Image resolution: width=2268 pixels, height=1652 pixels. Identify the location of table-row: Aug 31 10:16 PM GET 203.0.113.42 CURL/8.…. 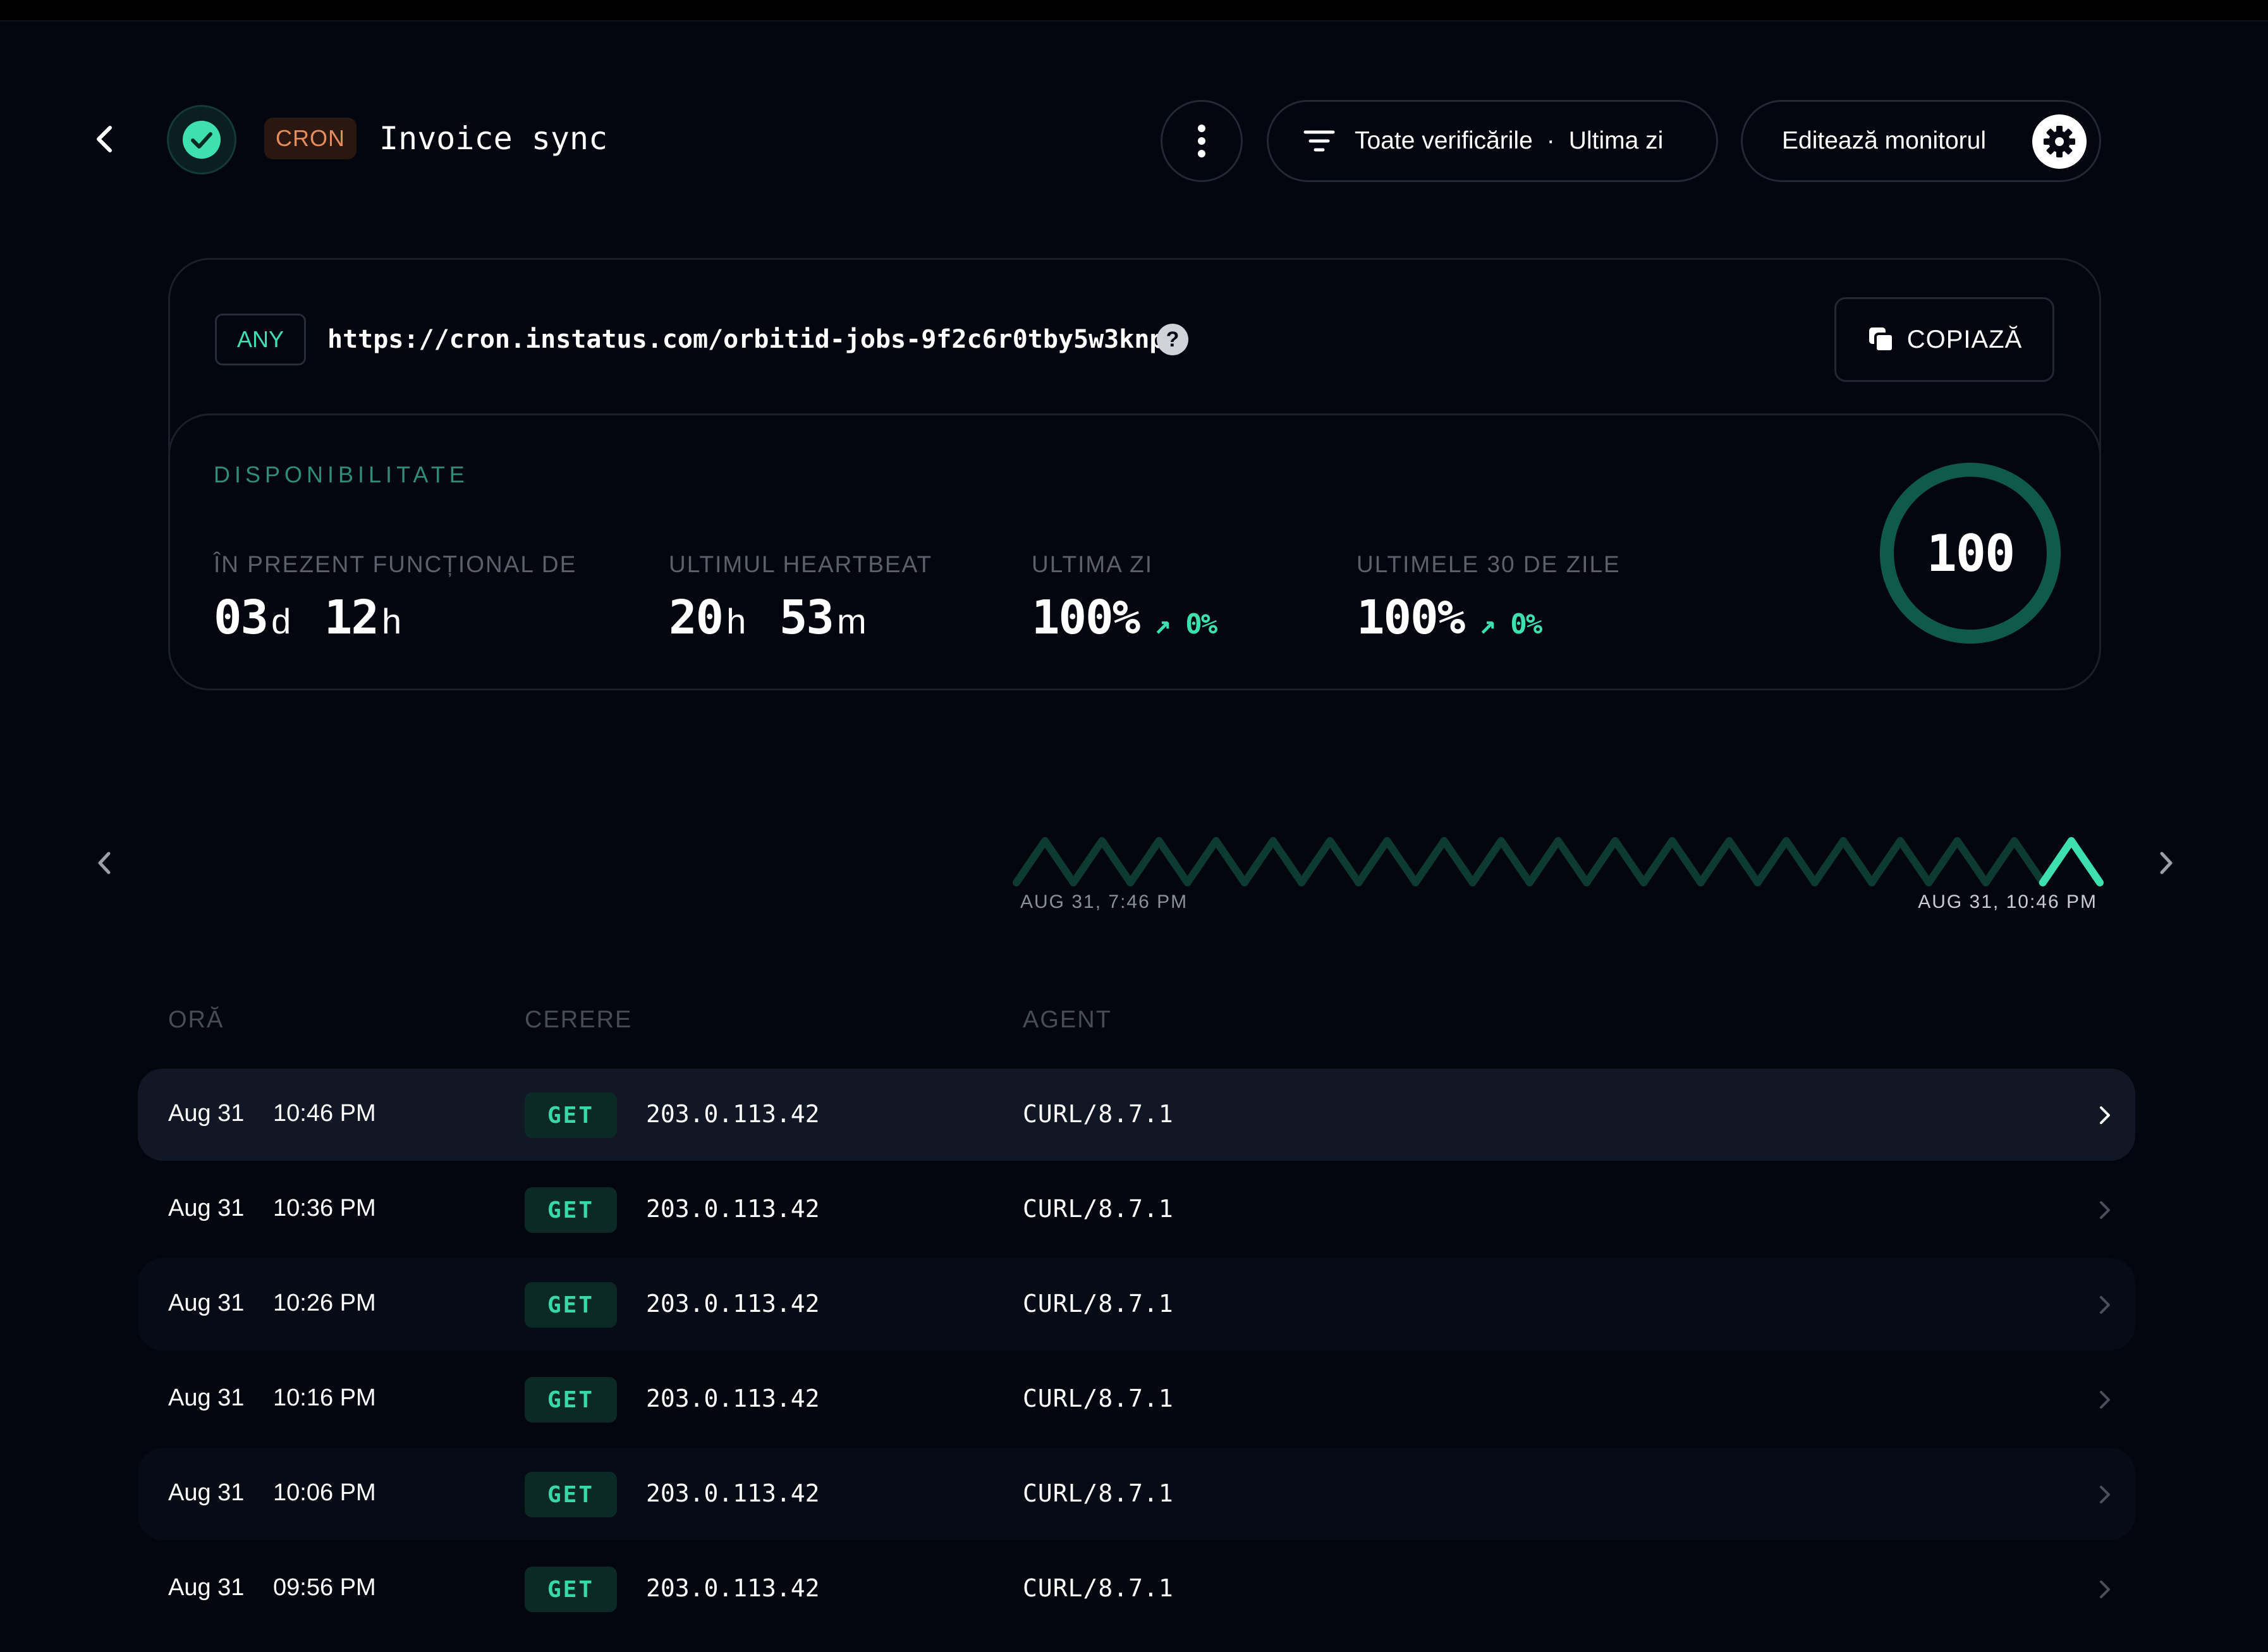
(1137, 1399).